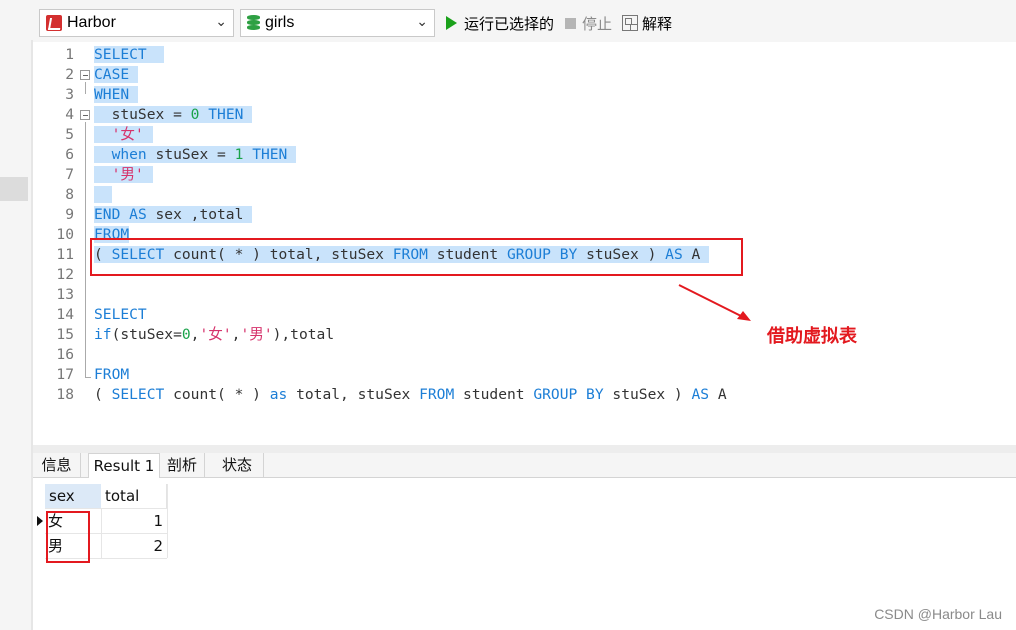  I want to click on line-number: 3, so click(69, 94).